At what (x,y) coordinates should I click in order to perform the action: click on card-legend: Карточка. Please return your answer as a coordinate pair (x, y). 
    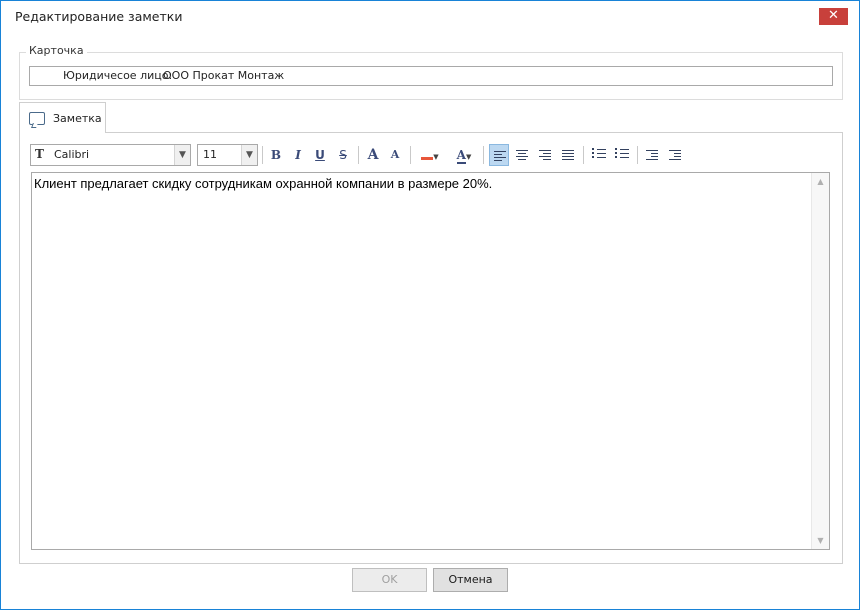
    Looking at the image, I should click on (56, 50).